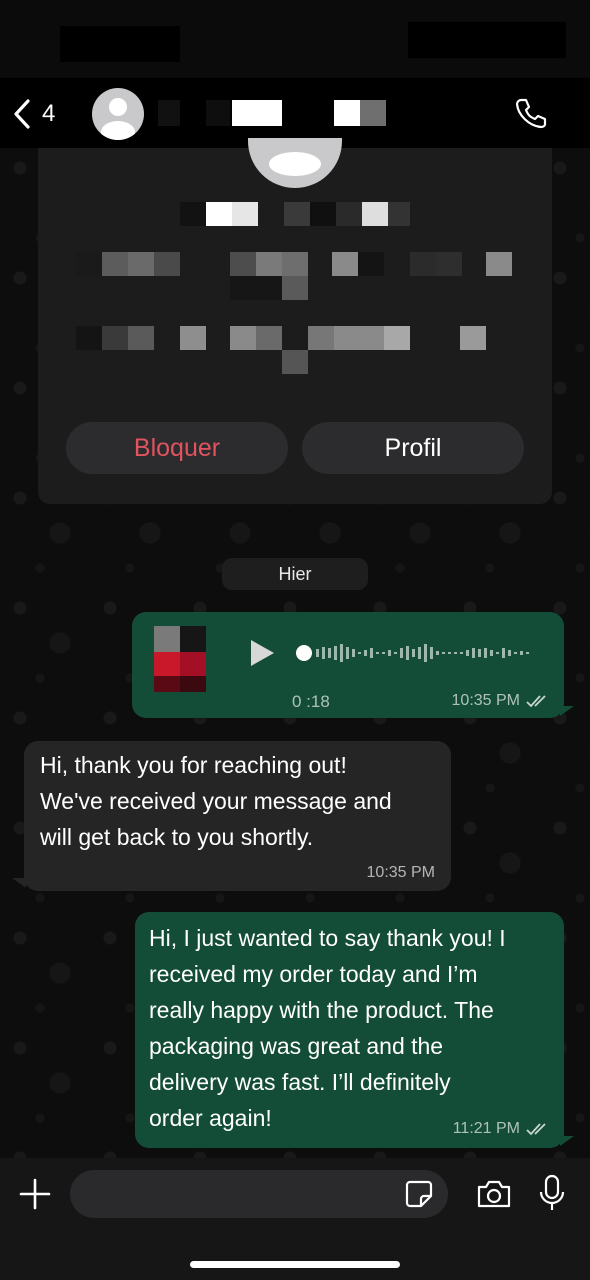  I want to click on voice-timestamp: 10:35 PM, so click(501, 701).